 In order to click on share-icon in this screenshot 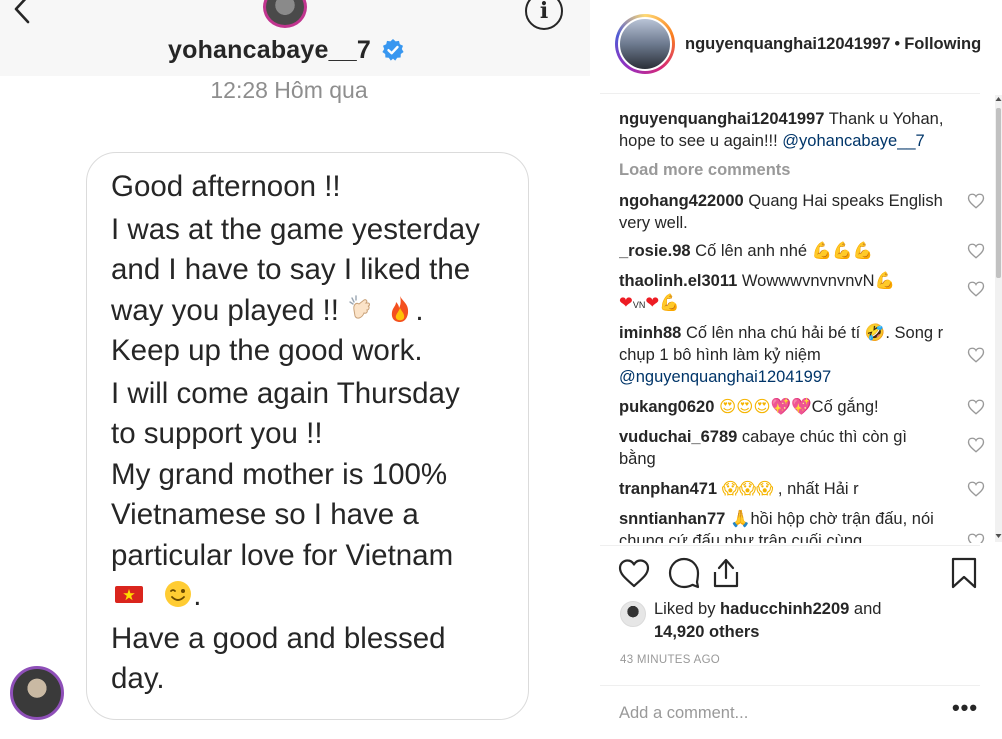, I will do `click(726, 573)`.